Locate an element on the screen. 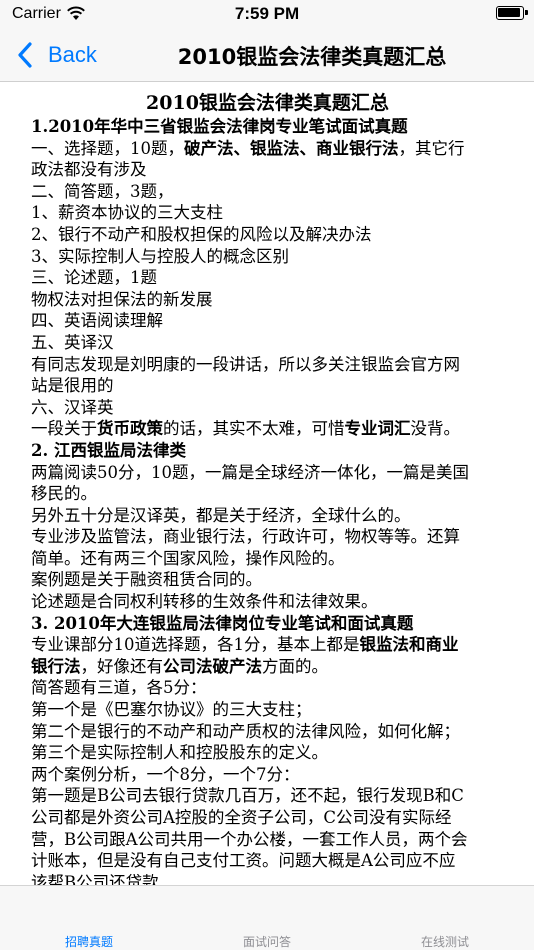 This screenshot has height=950, width=534. article-line: 营，B公司跟A公司共用一个办公楼，一套工作人员，两个会 is located at coordinates (275, 840).